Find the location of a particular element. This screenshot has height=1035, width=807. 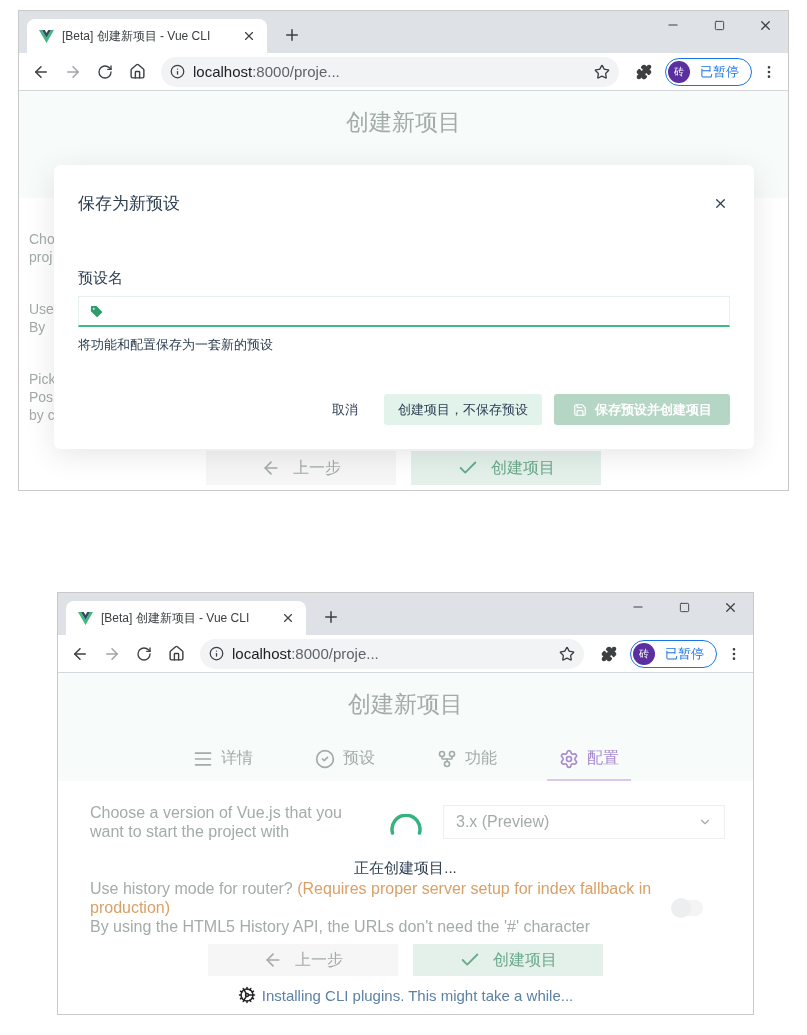

option-label: Pick Pos by c is located at coordinates (42, 397).